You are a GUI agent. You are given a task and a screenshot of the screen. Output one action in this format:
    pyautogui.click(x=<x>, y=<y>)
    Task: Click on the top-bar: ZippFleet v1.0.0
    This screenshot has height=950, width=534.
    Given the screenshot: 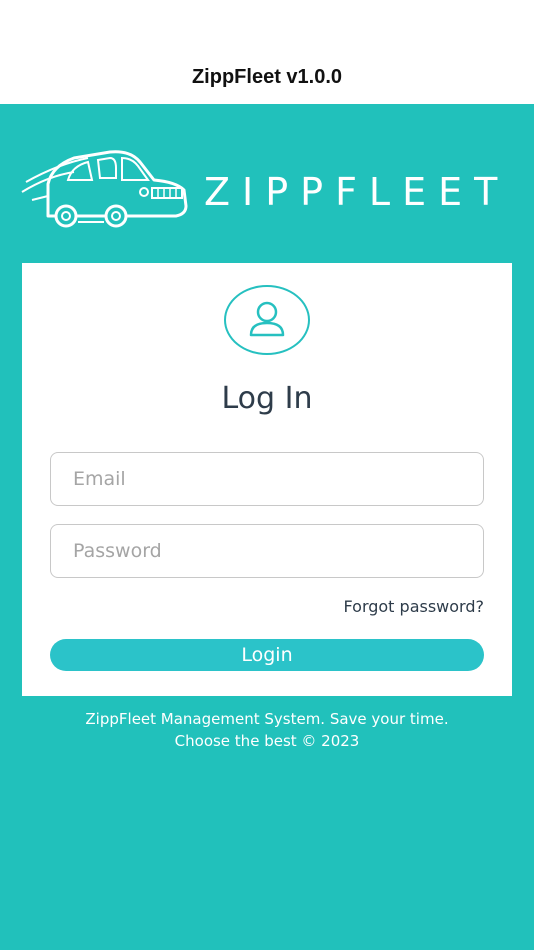 What is the action you would take?
    pyautogui.click(x=267, y=52)
    